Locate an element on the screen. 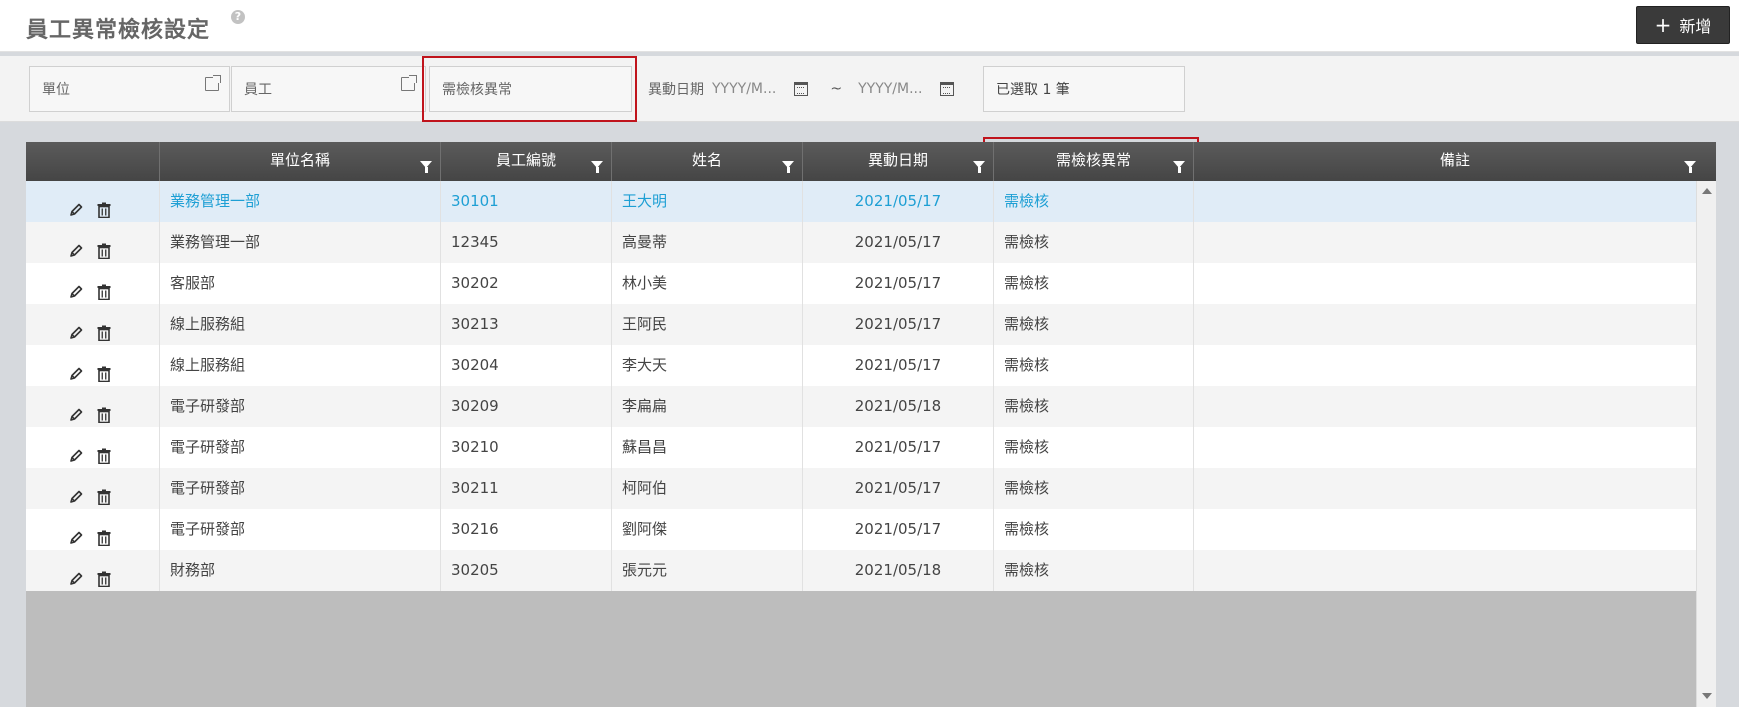 This screenshot has width=1739, height=707. scroll-down-icon is located at coordinates (1707, 696).